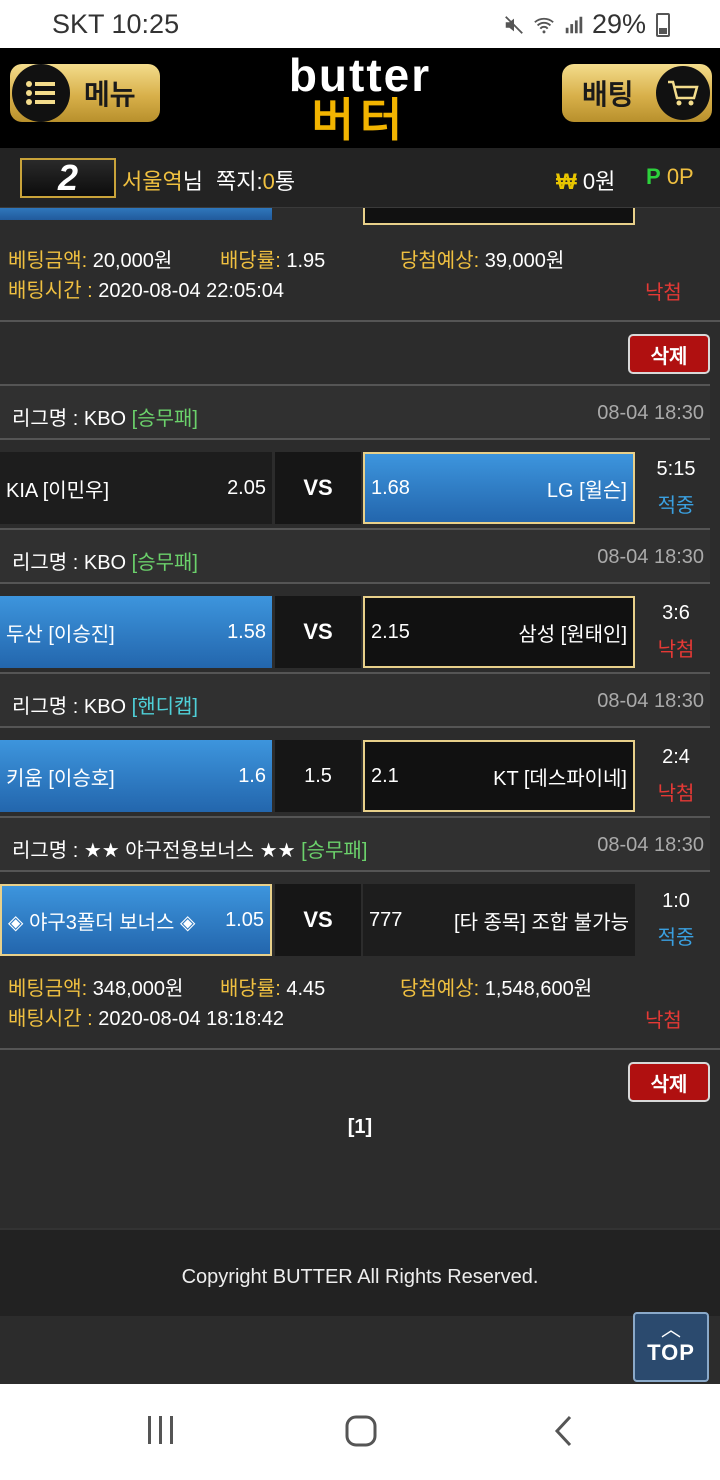 The width and height of the screenshot is (720, 1480). What do you see at coordinates (390, 631) in the screenshot?
I see `away-odds: 2.15` at bounding box center [390, 631].